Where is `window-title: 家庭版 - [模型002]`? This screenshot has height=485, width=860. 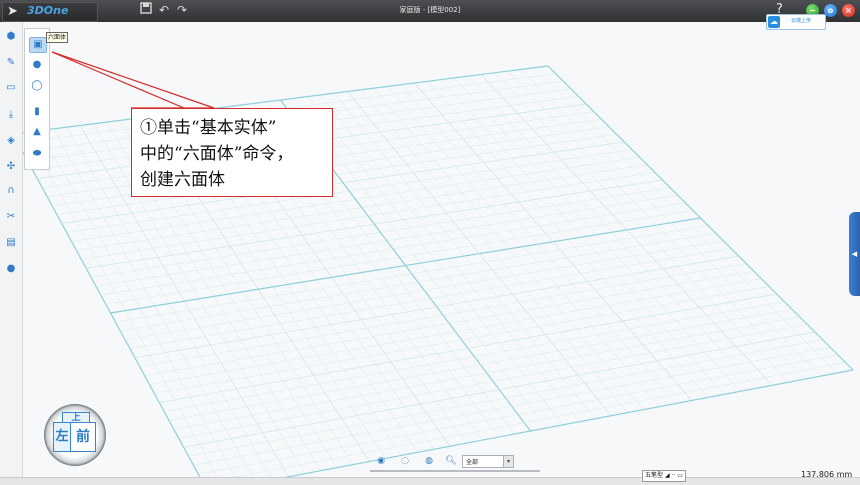
window-title: 家庭版 - [模型002] is located at coordinates (430, 10).